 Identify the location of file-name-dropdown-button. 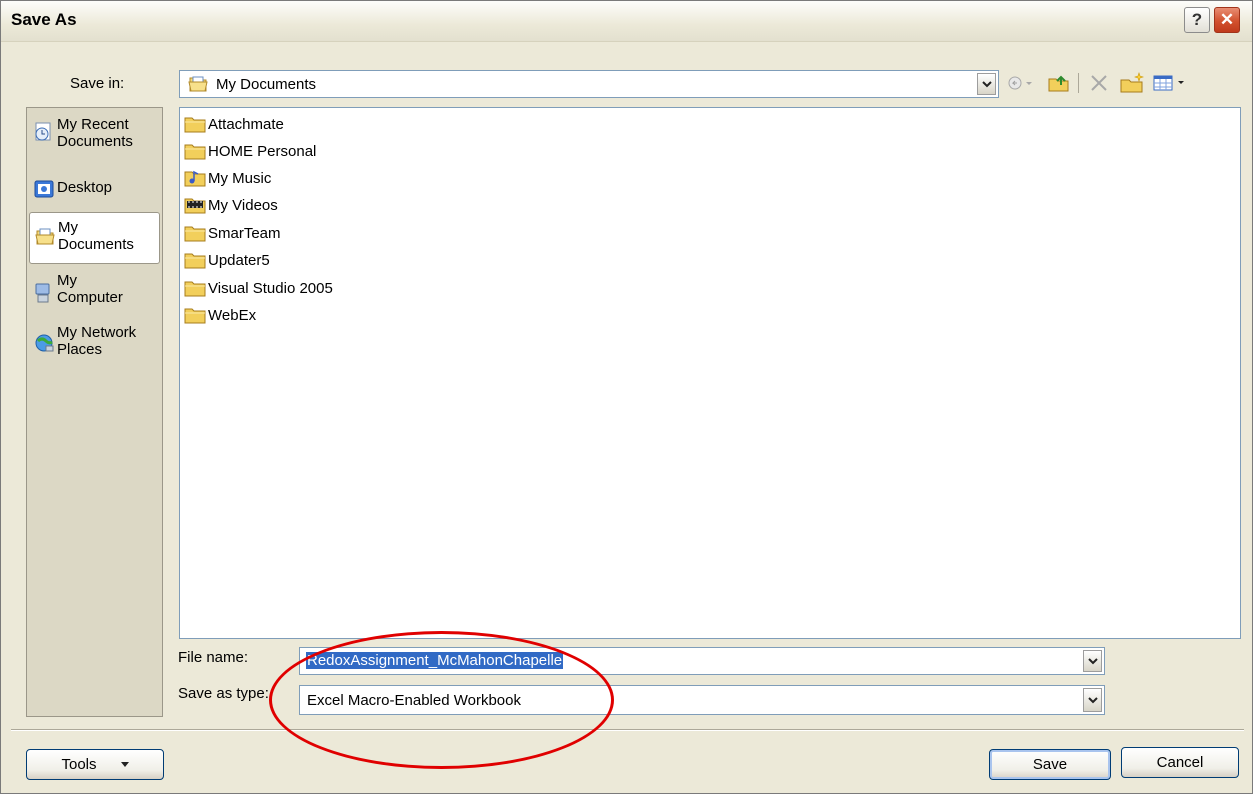
(1092, 661).